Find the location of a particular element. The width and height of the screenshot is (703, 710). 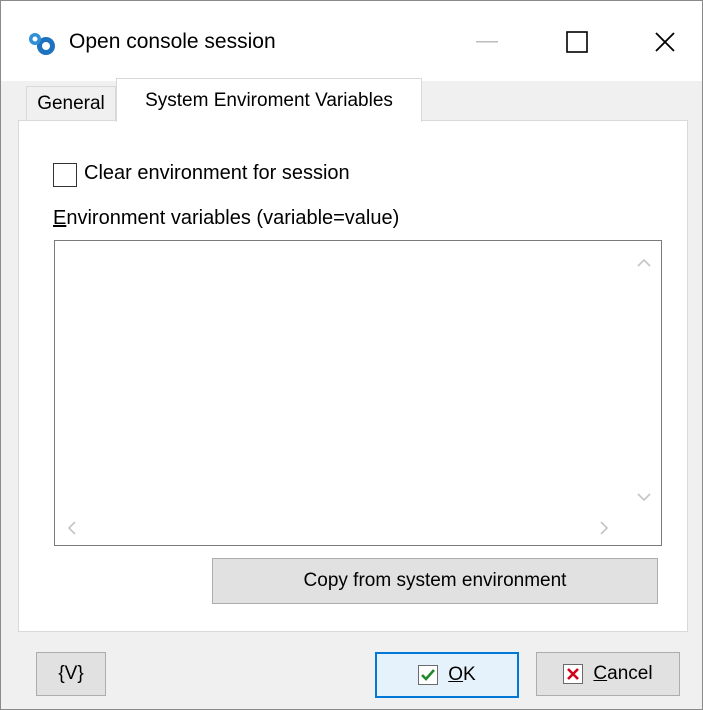

scroll-up-icon is located at coordinates (644, 262).